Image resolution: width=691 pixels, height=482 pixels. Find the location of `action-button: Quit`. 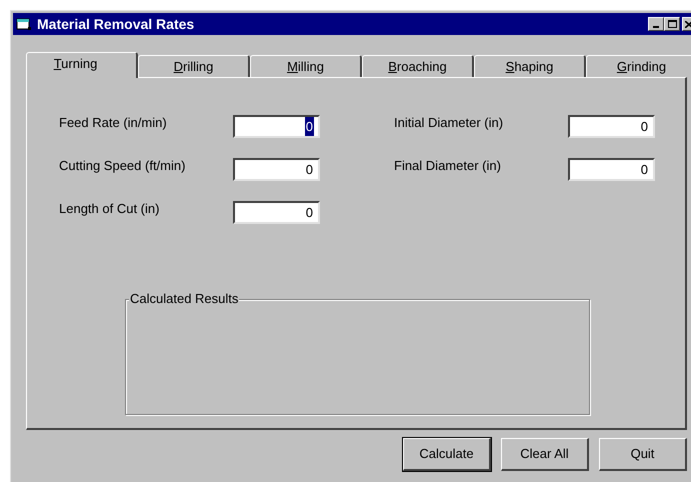

action-button: Quit is located at coordinates (643, 454).